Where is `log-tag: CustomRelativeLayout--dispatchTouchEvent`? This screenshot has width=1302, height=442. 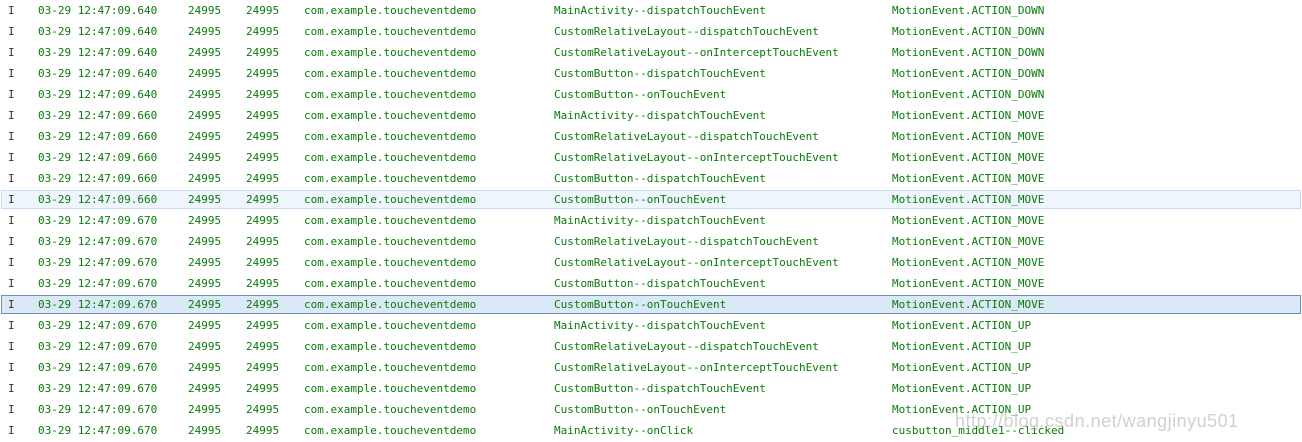 log-tag: CustomRelativeLayout--dispatchTouchEvent is located at coordinates (686, 346).